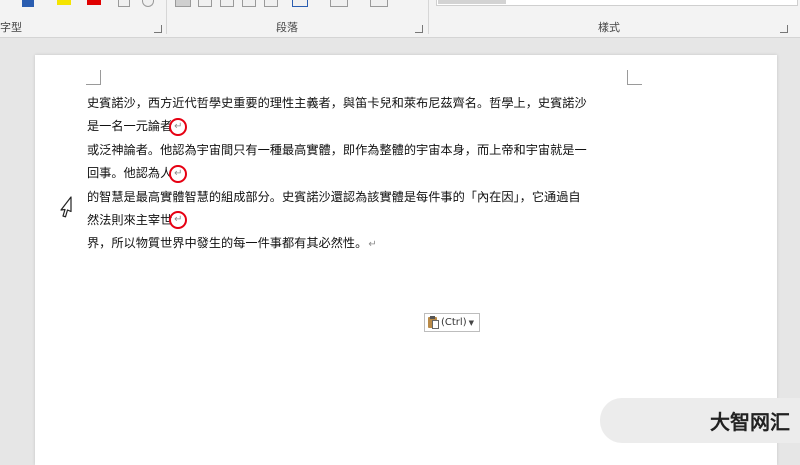 This screenshot has width=800, height=465. What do you see at coordinates (227, 3) in the screenshot?
I see `align-right-button` at bounding box center [227, 3].